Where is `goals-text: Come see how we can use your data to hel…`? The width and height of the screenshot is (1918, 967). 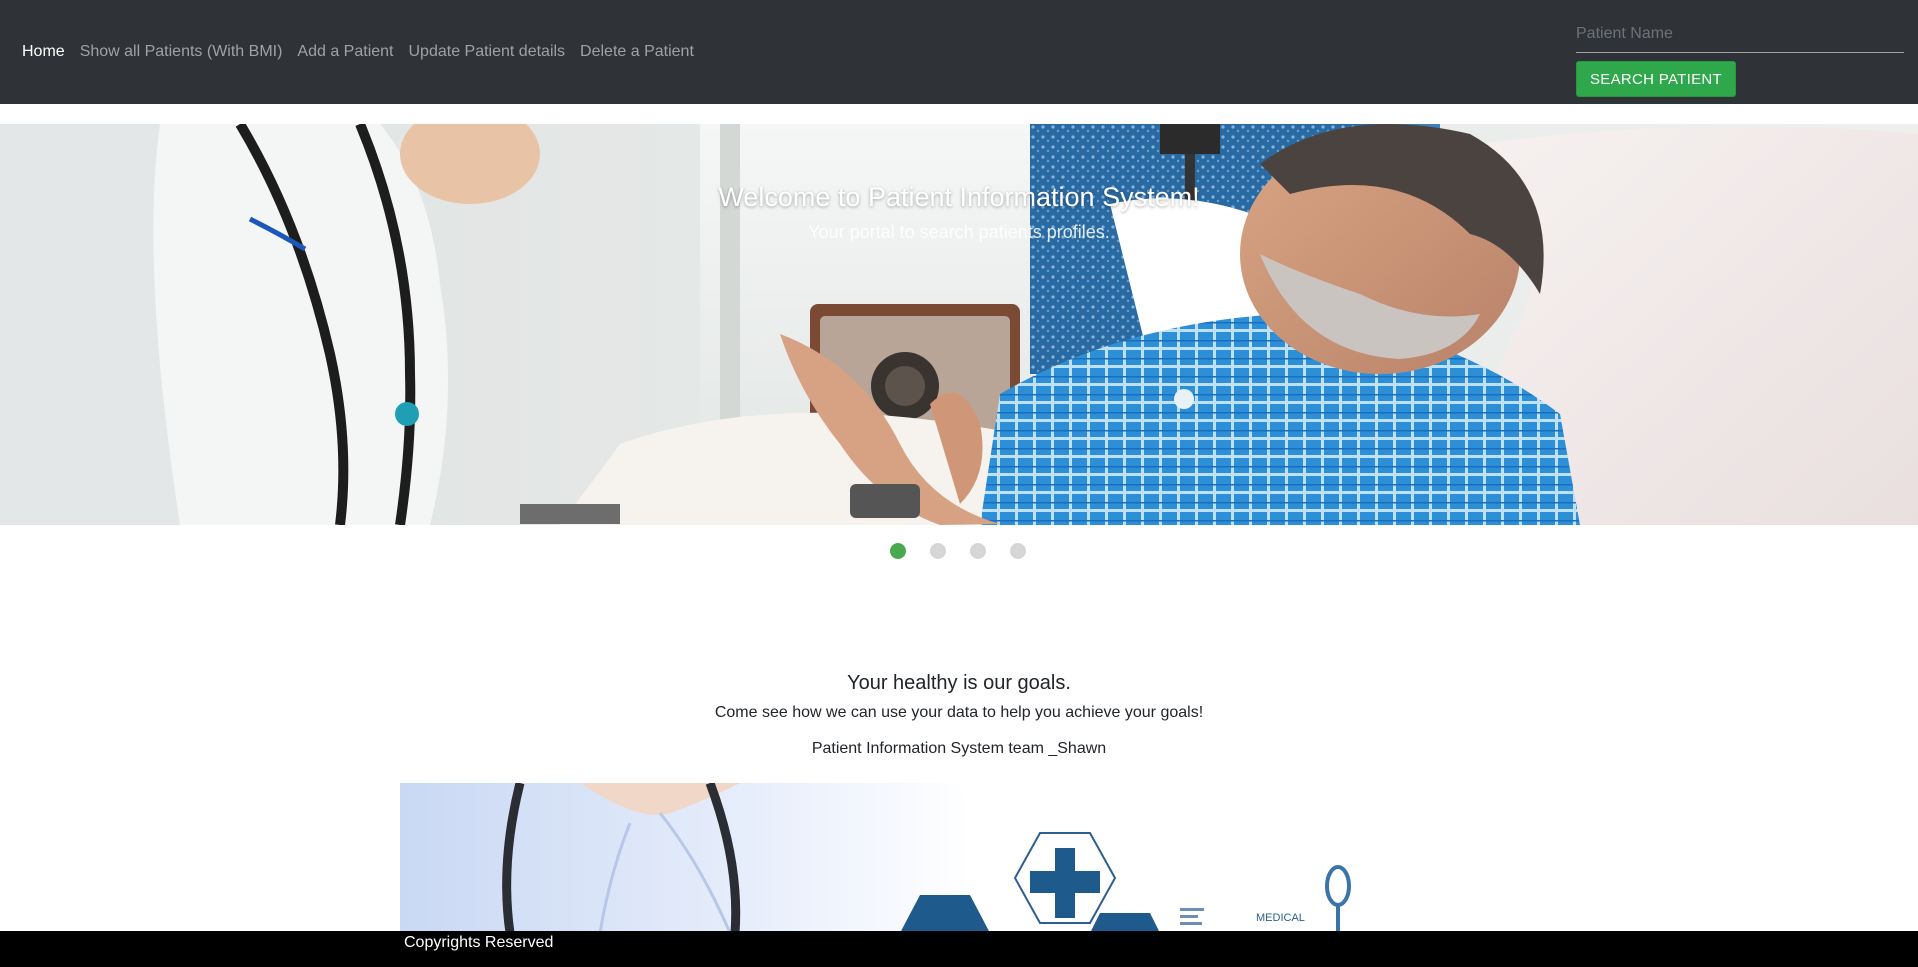
goals-text: Come see how we can use your data to hel… is located at coordinates (959, 712).